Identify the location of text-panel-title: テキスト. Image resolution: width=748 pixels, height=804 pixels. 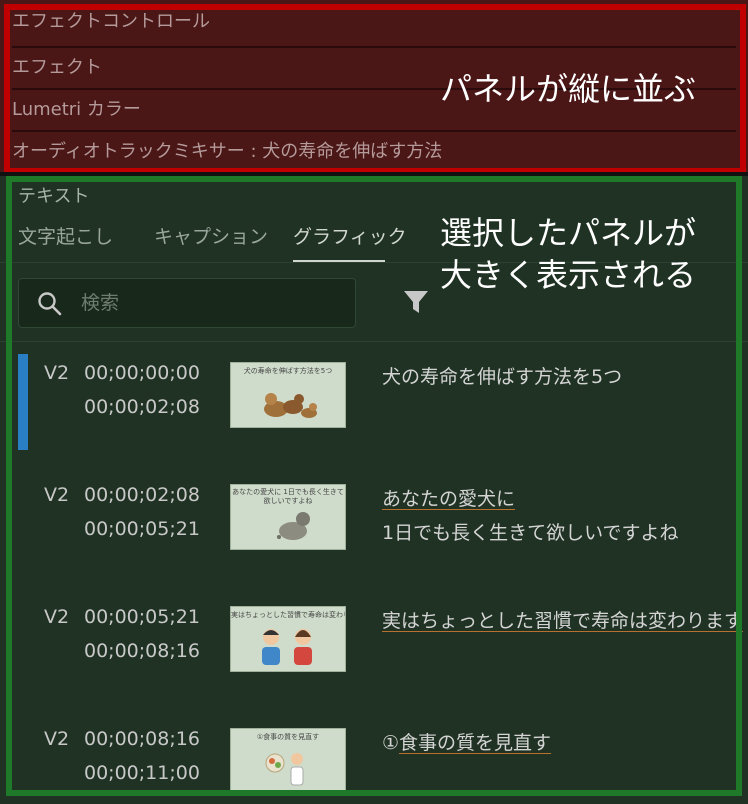
(53, 195).